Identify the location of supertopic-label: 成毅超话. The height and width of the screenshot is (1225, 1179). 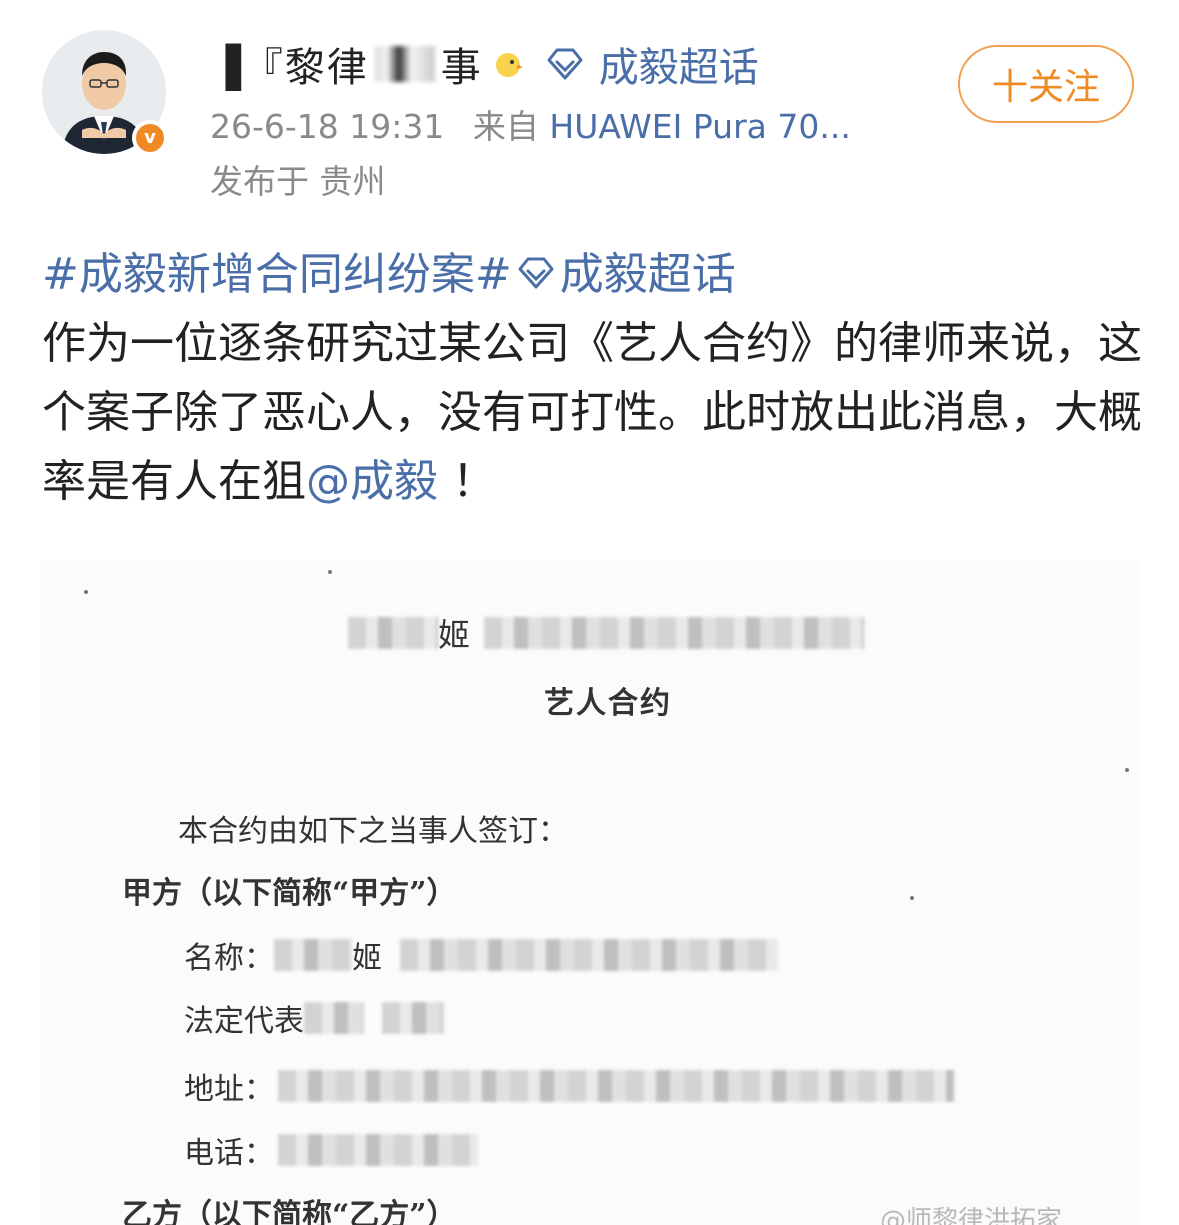
(678, 68).